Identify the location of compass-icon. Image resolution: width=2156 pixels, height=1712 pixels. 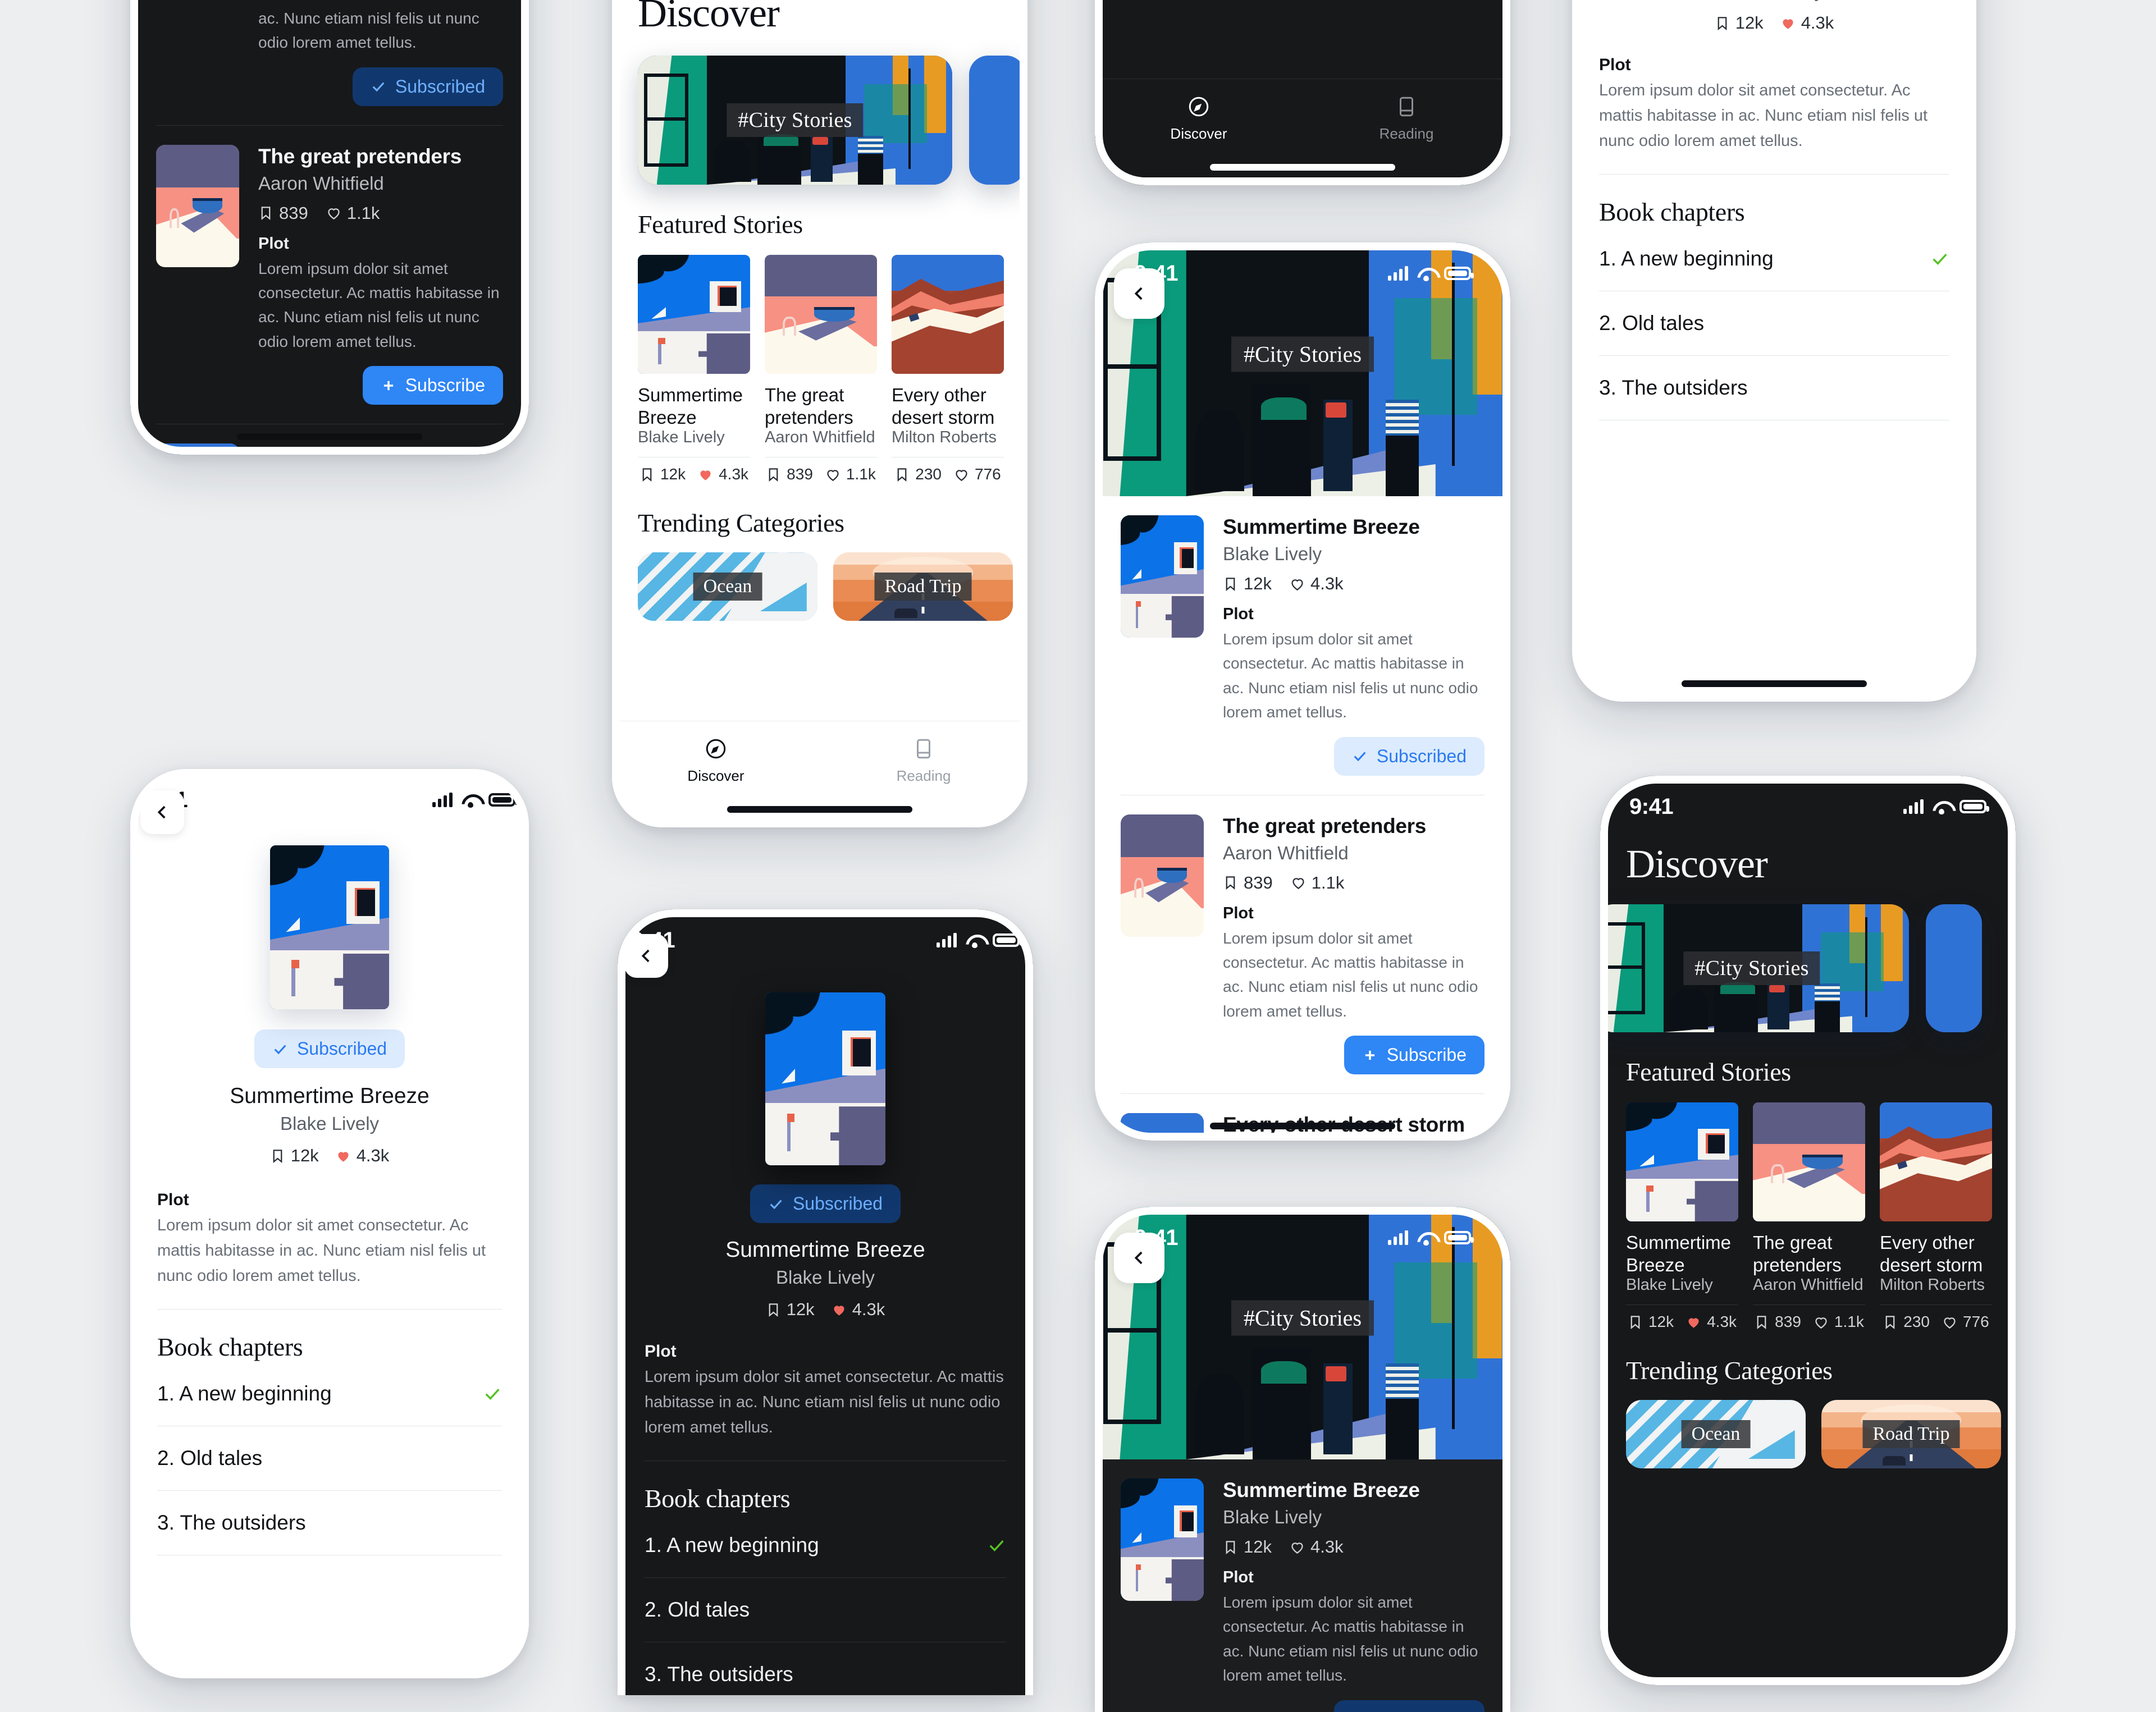
(716, 748).